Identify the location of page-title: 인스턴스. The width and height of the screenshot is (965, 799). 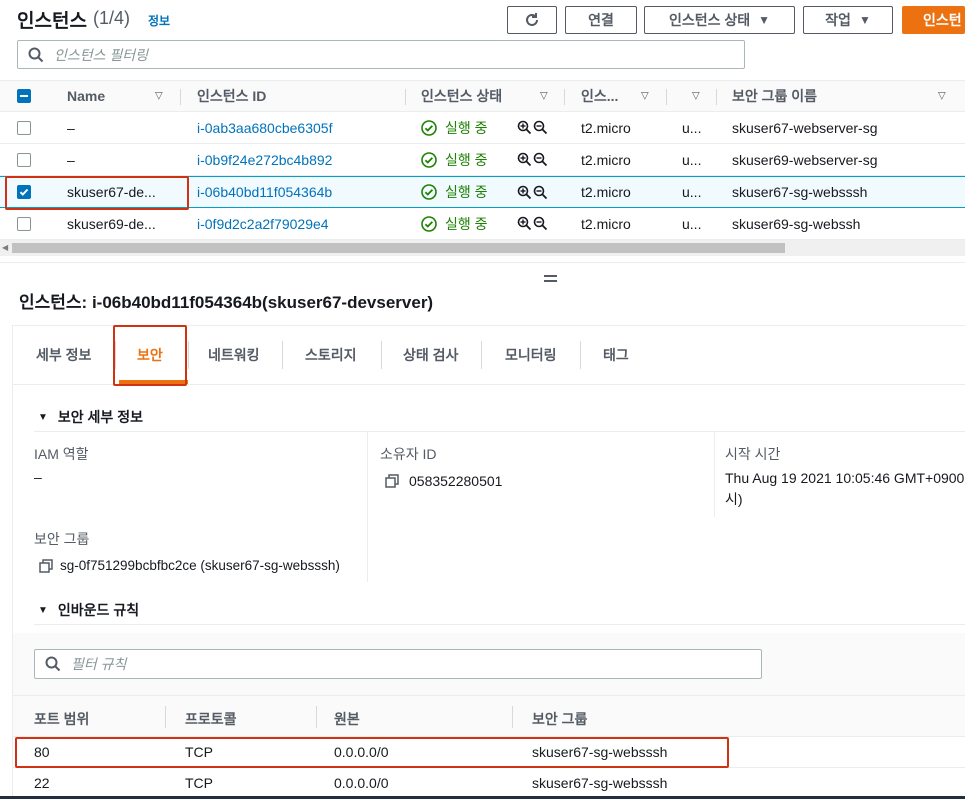
(52, 21).